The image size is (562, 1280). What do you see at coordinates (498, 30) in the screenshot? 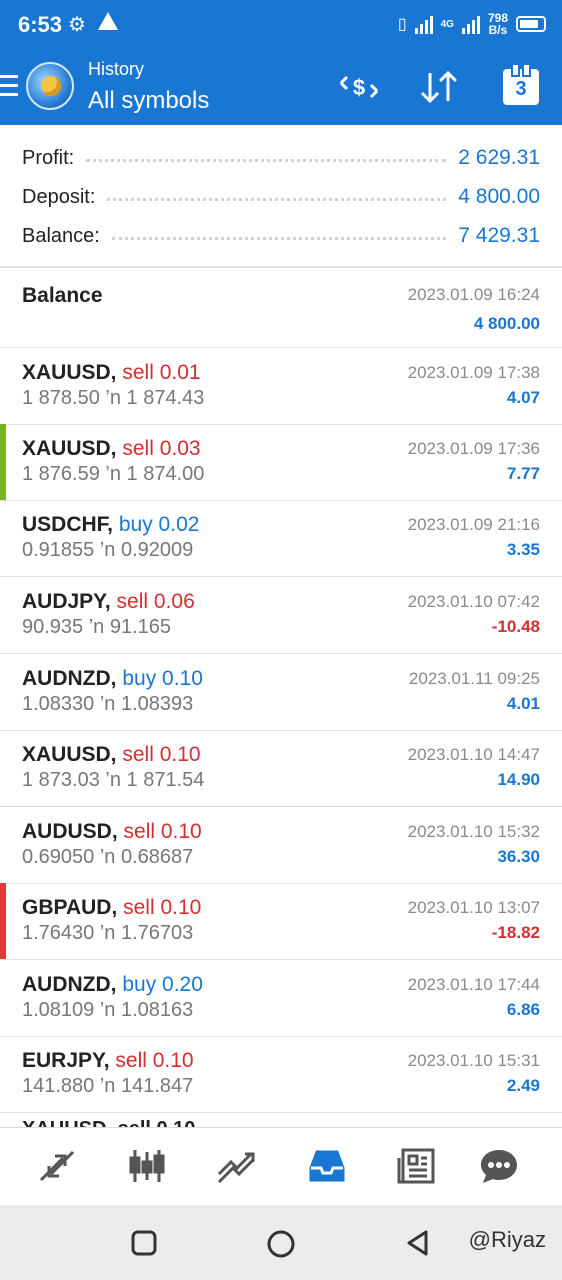
I see `net-speed-unit: B/s` at bounding box center [498, 30].